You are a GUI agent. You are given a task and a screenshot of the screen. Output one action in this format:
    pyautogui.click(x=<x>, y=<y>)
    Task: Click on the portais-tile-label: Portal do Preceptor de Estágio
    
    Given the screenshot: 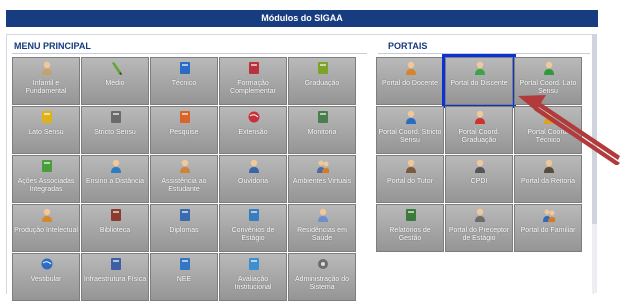 What is the action you would take?
    pyautogui.click(x=479, y=234)
    